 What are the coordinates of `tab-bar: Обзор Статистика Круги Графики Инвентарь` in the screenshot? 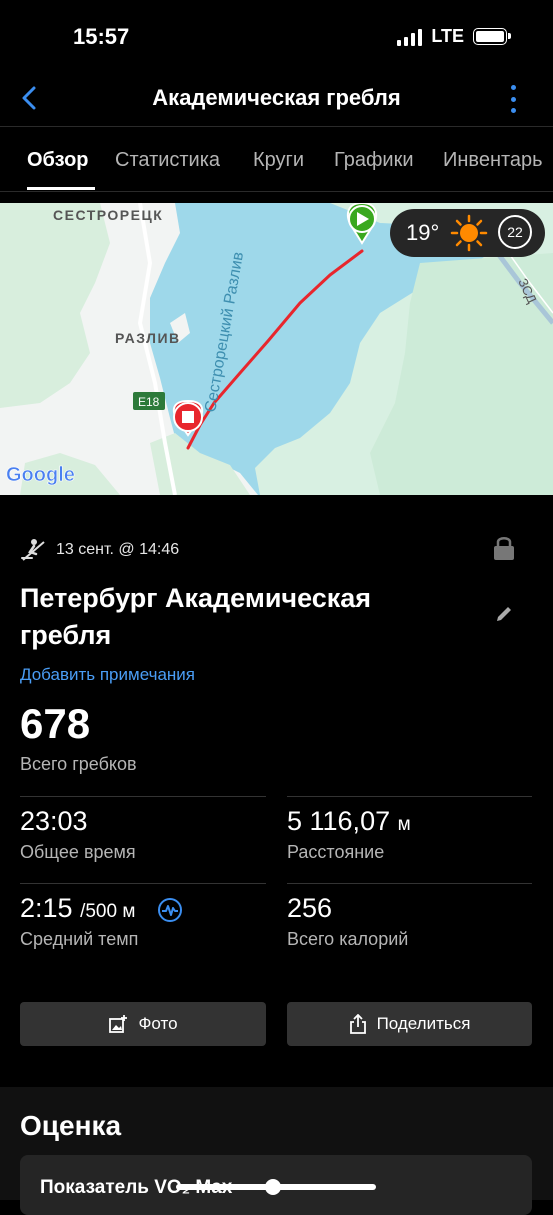 It's located at (276, 159).